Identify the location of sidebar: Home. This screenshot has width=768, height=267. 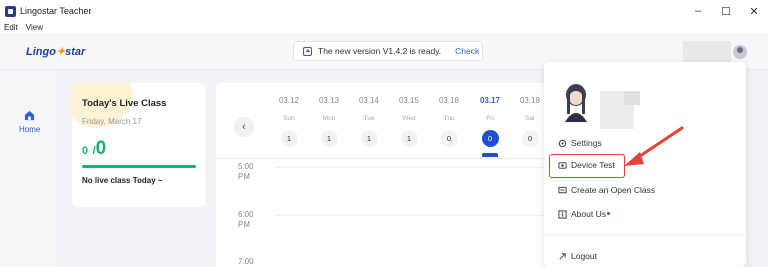
(28, 168).